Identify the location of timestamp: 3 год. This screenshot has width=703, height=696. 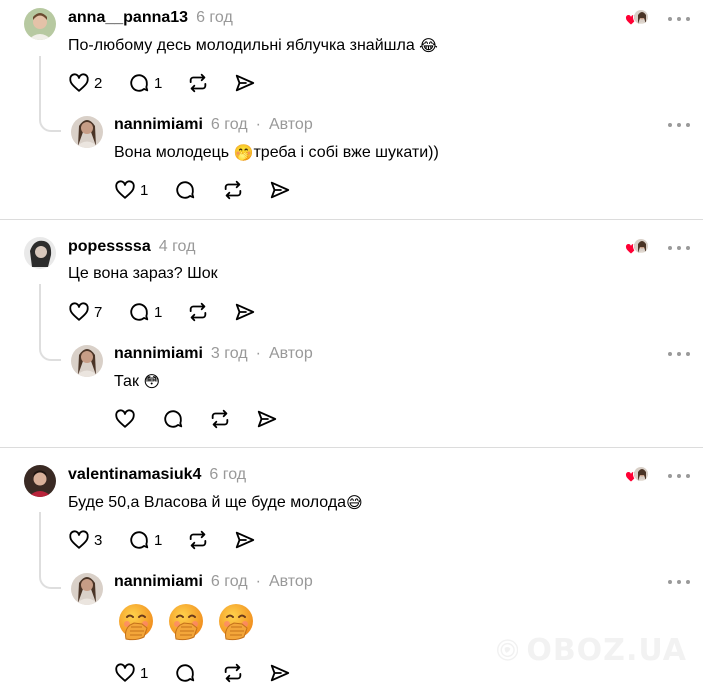
(229, 354).